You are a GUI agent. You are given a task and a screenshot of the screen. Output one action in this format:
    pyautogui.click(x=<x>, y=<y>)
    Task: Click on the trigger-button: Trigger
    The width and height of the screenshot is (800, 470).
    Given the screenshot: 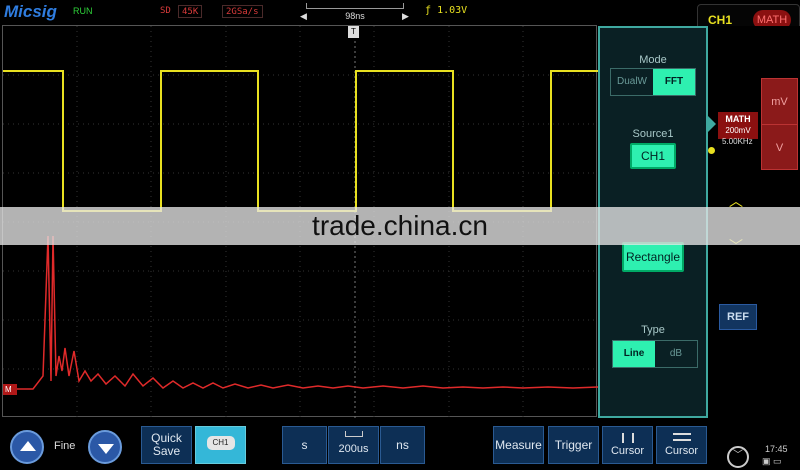 What is the action you would take?
    pyautogui.click(x=573, y=445)
    